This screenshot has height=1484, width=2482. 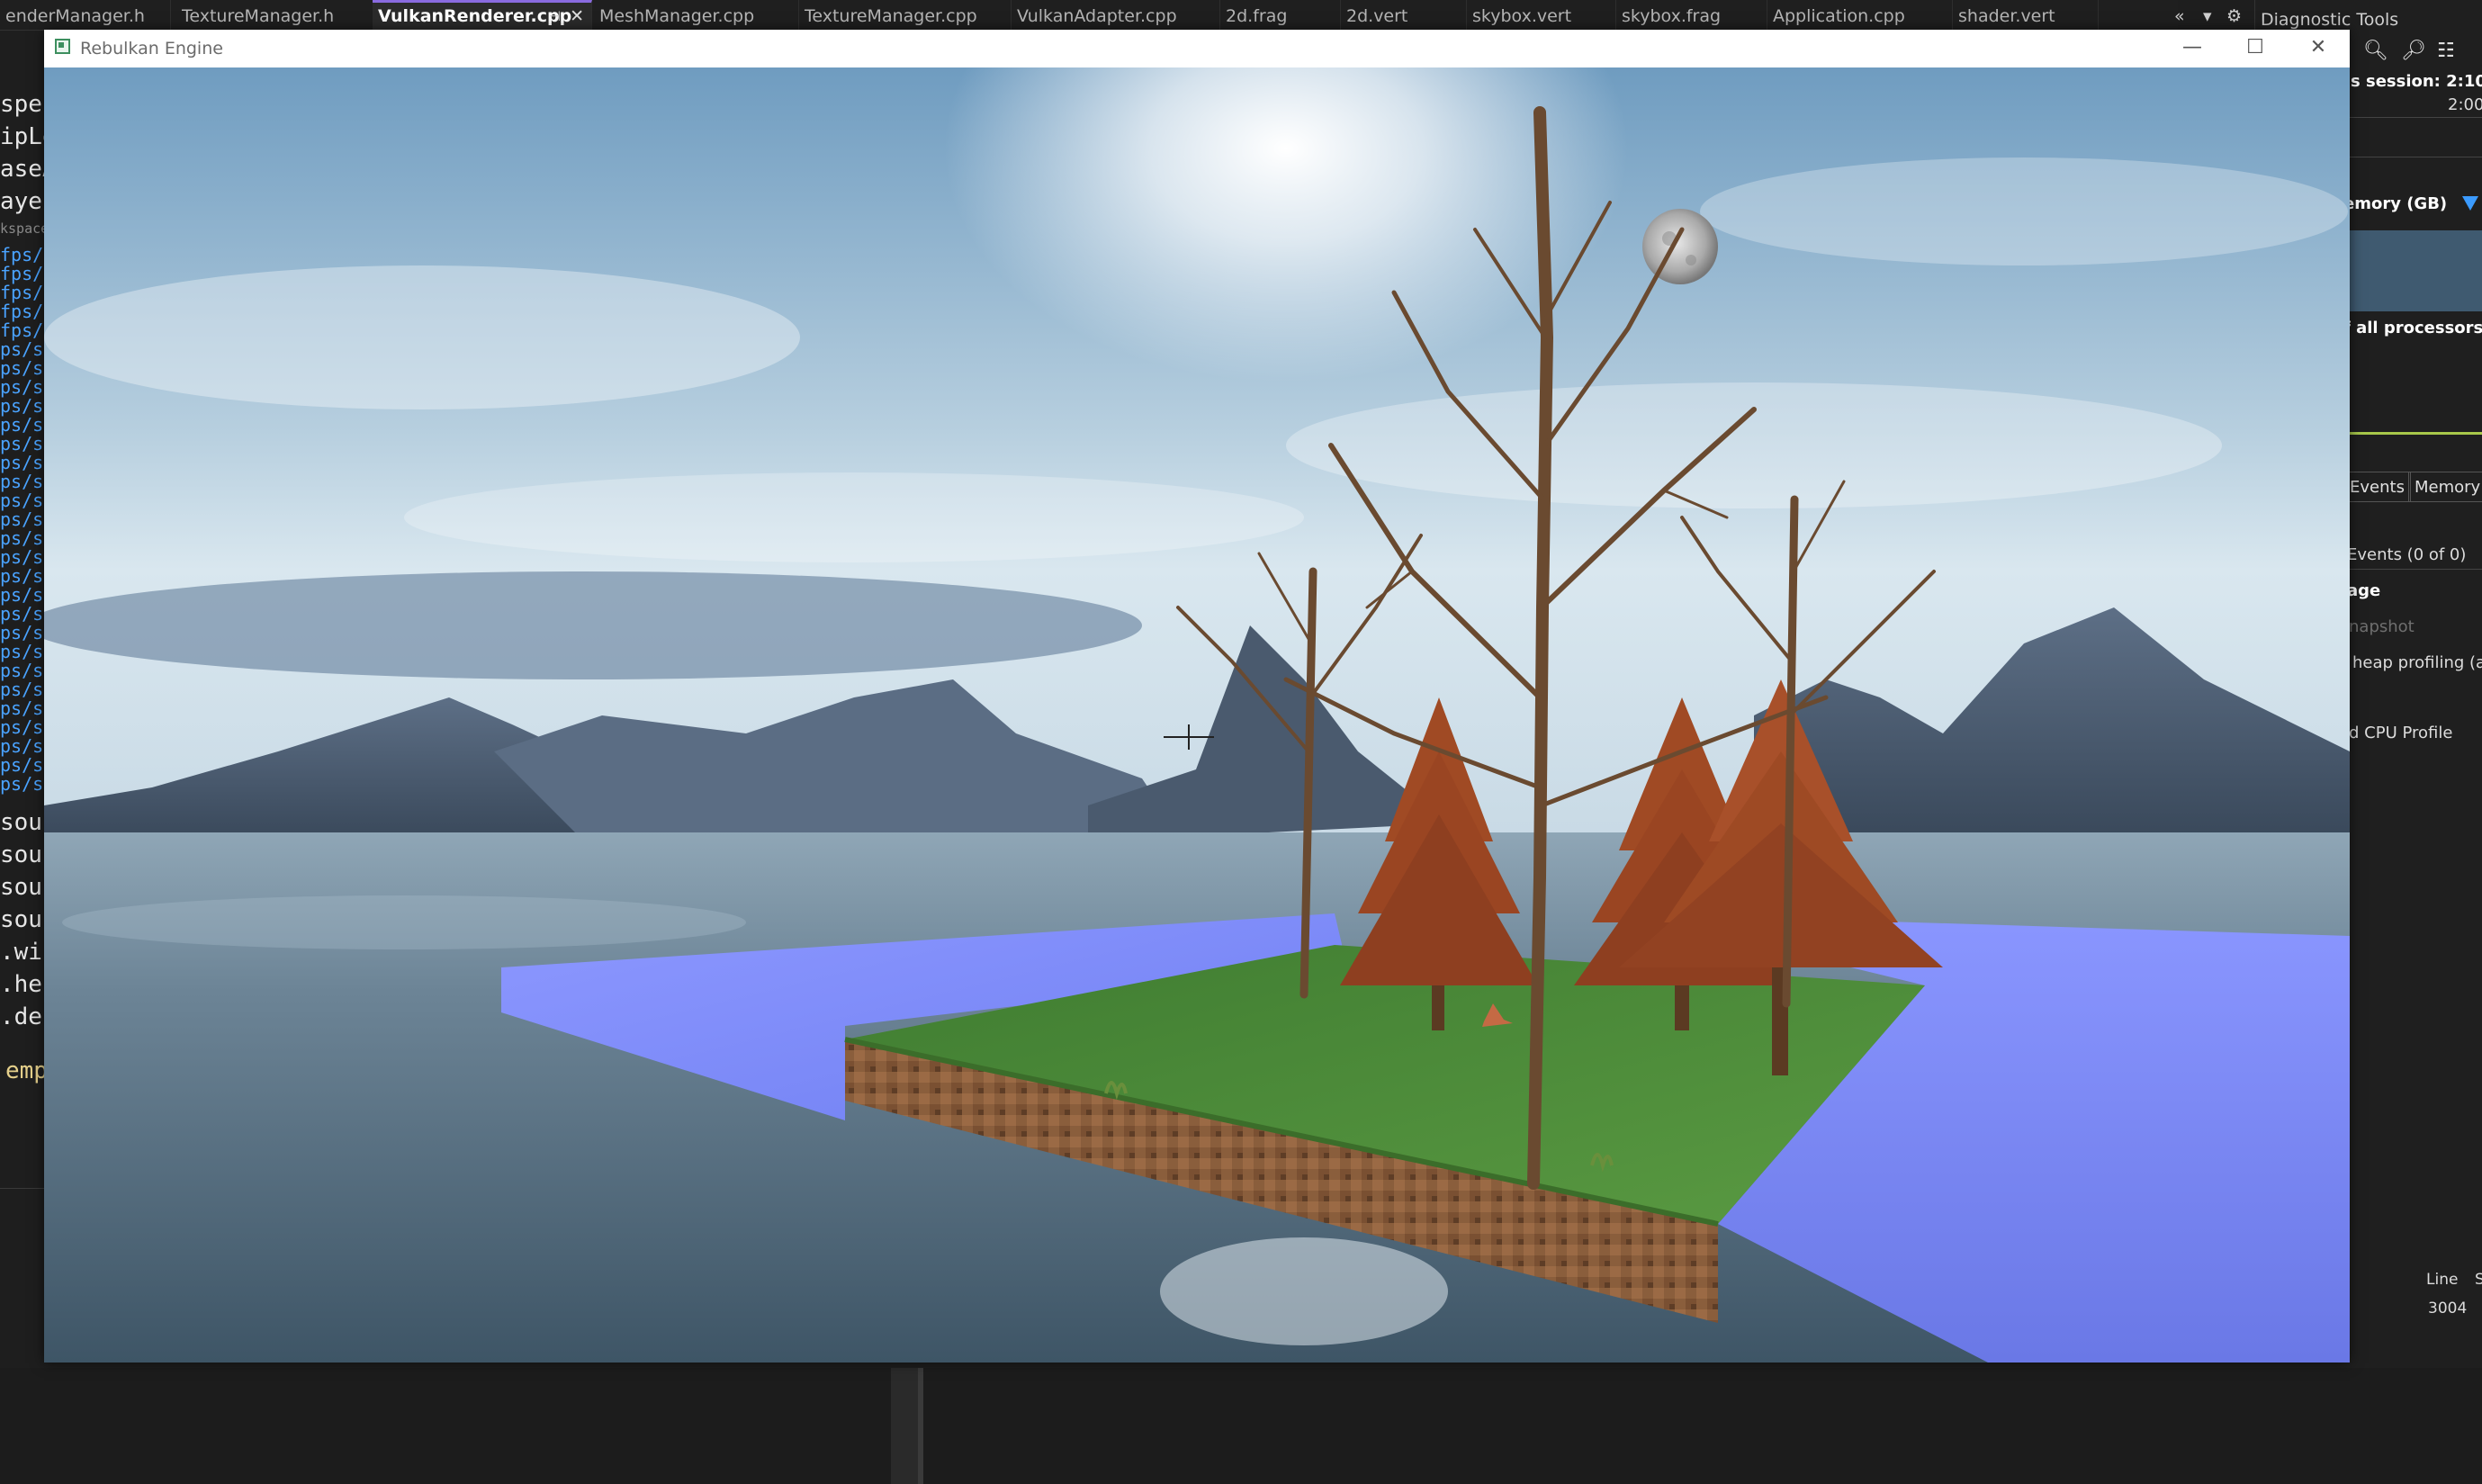 I want to click on tab-vulkanadapter-cpp: VulkanAdapter.cpp, so click(x=1116, y=15).